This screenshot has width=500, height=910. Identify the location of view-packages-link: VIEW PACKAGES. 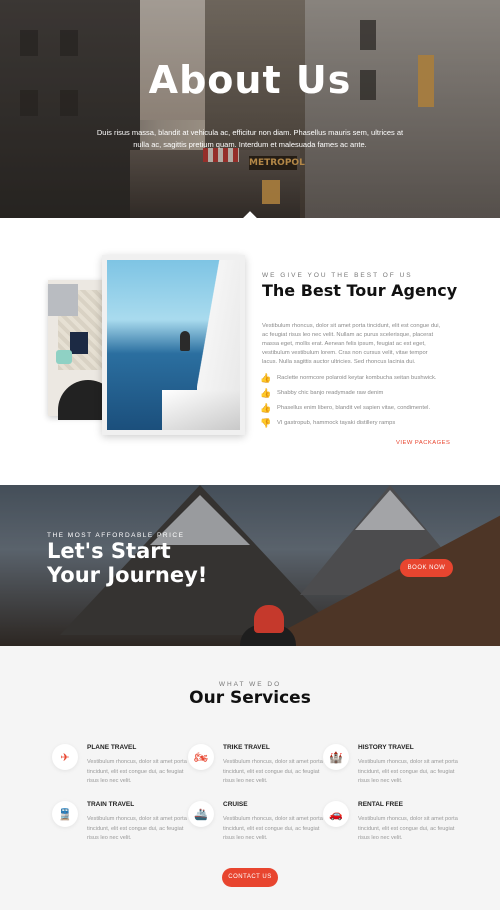
(423, 443).